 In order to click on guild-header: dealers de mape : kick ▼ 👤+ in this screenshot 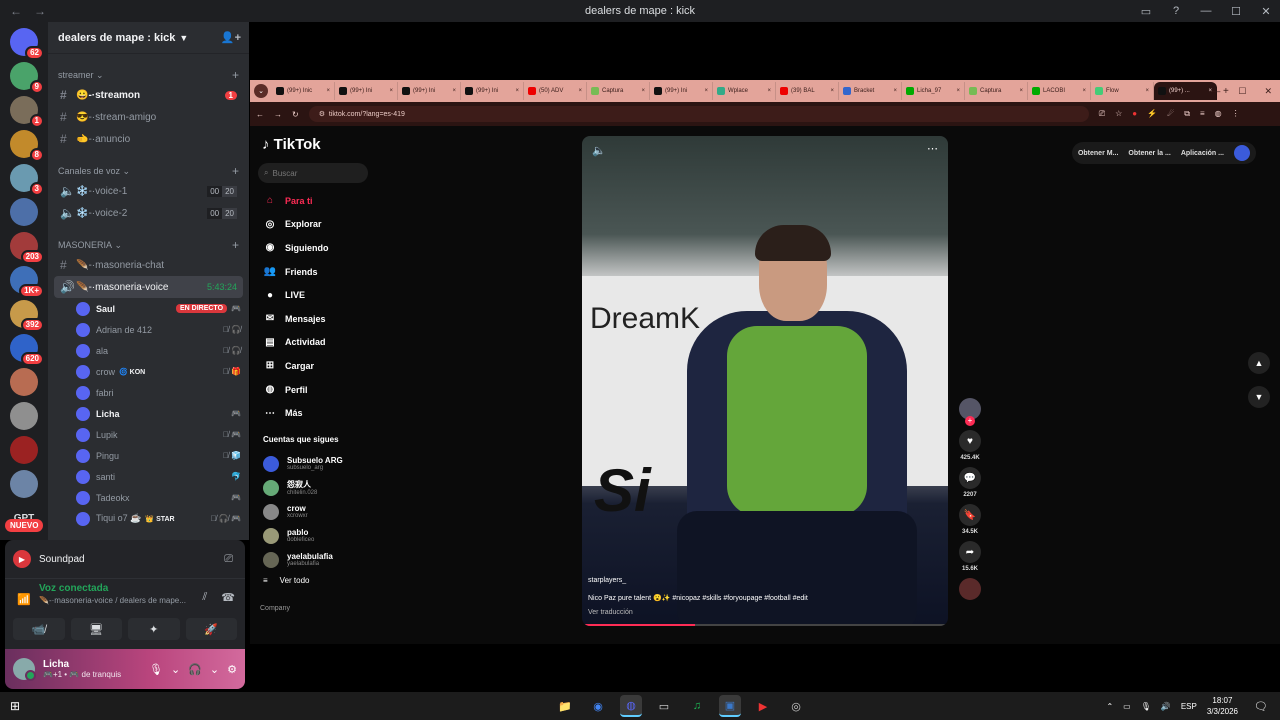, I will do `click(148, 38)`.